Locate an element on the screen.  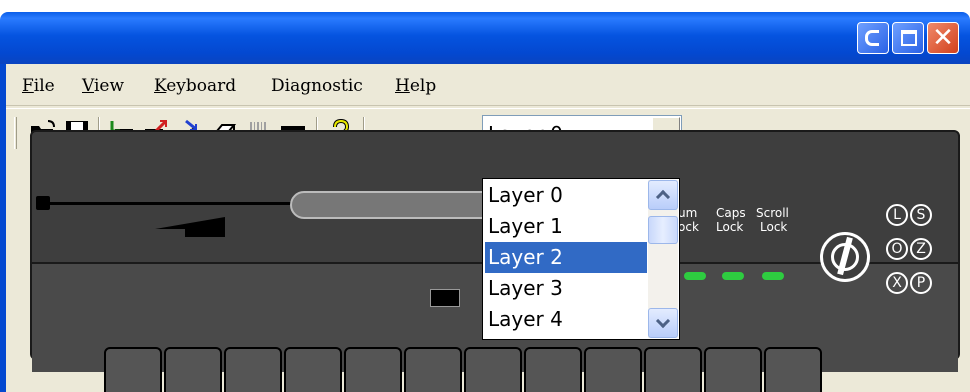
maximize-button is located at coordinates (908, 38).